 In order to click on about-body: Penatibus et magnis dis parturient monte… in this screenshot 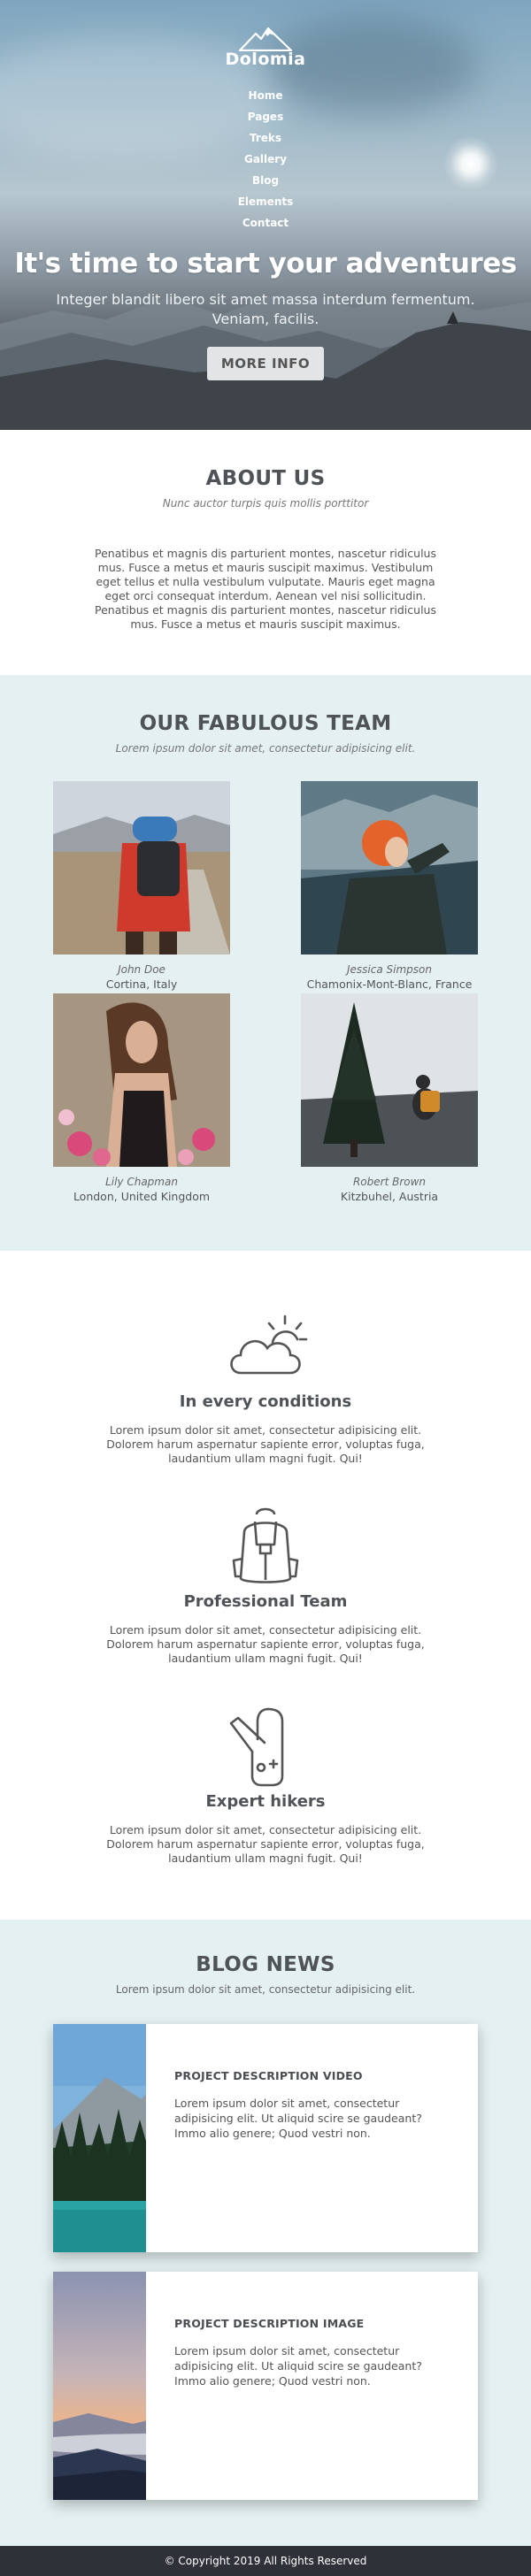, I will do `click(265, 589)`.